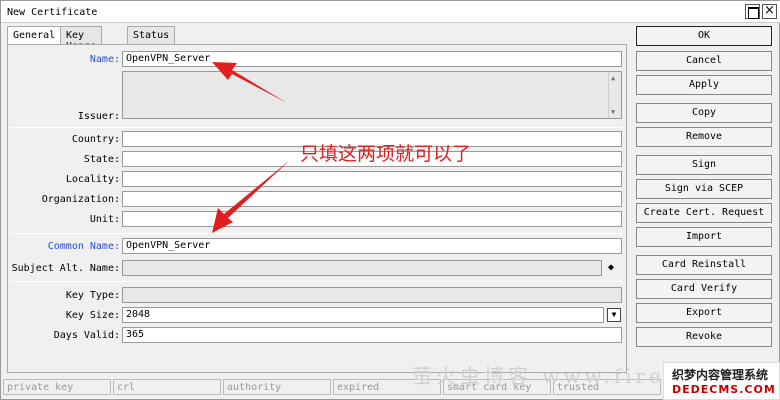 This screenshot has height=400, width=780. I want to click on sign-button: Sign, so click(704, 165).